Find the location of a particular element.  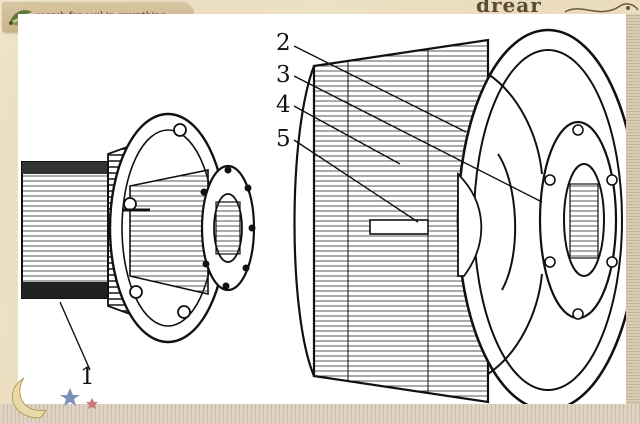

label-3: 3 is located at coordinates (283, 75).